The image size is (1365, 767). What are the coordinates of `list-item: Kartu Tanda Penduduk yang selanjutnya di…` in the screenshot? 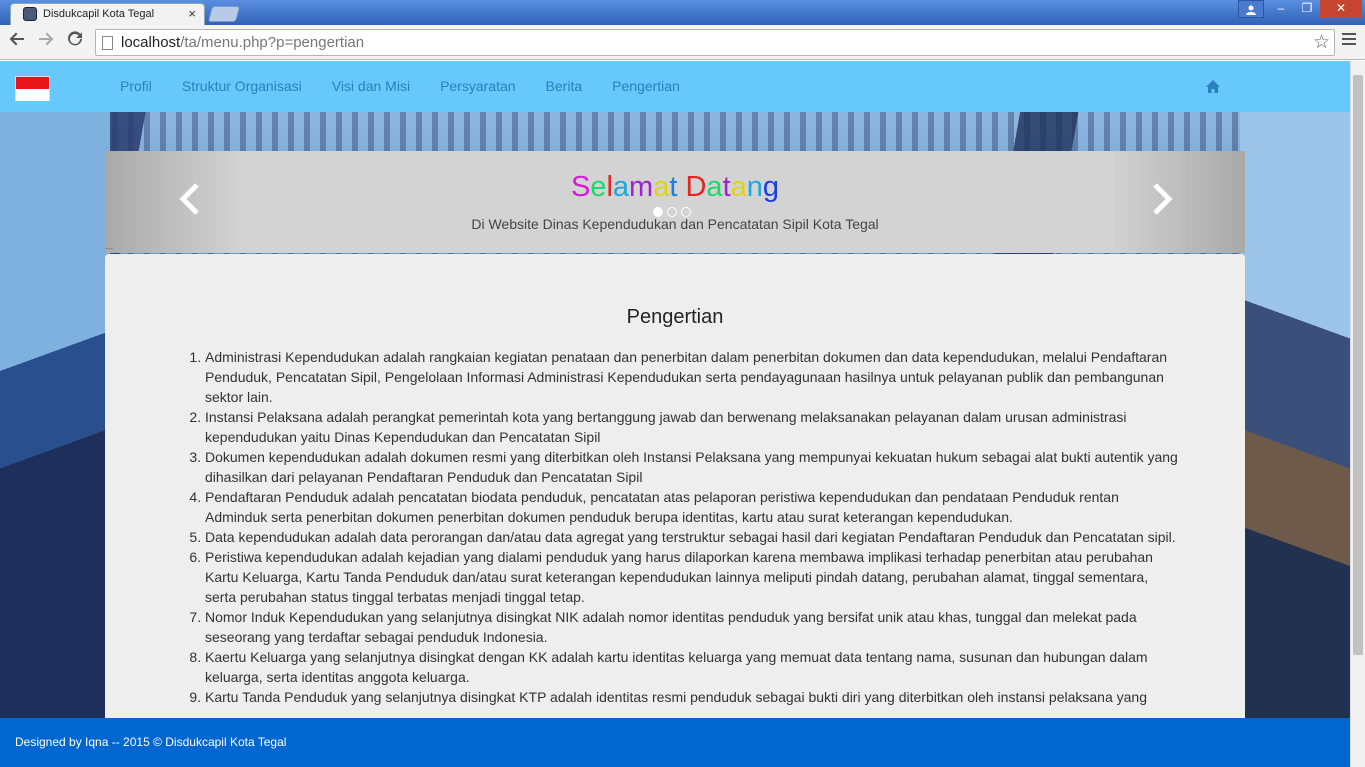 It's located at (692, 697).